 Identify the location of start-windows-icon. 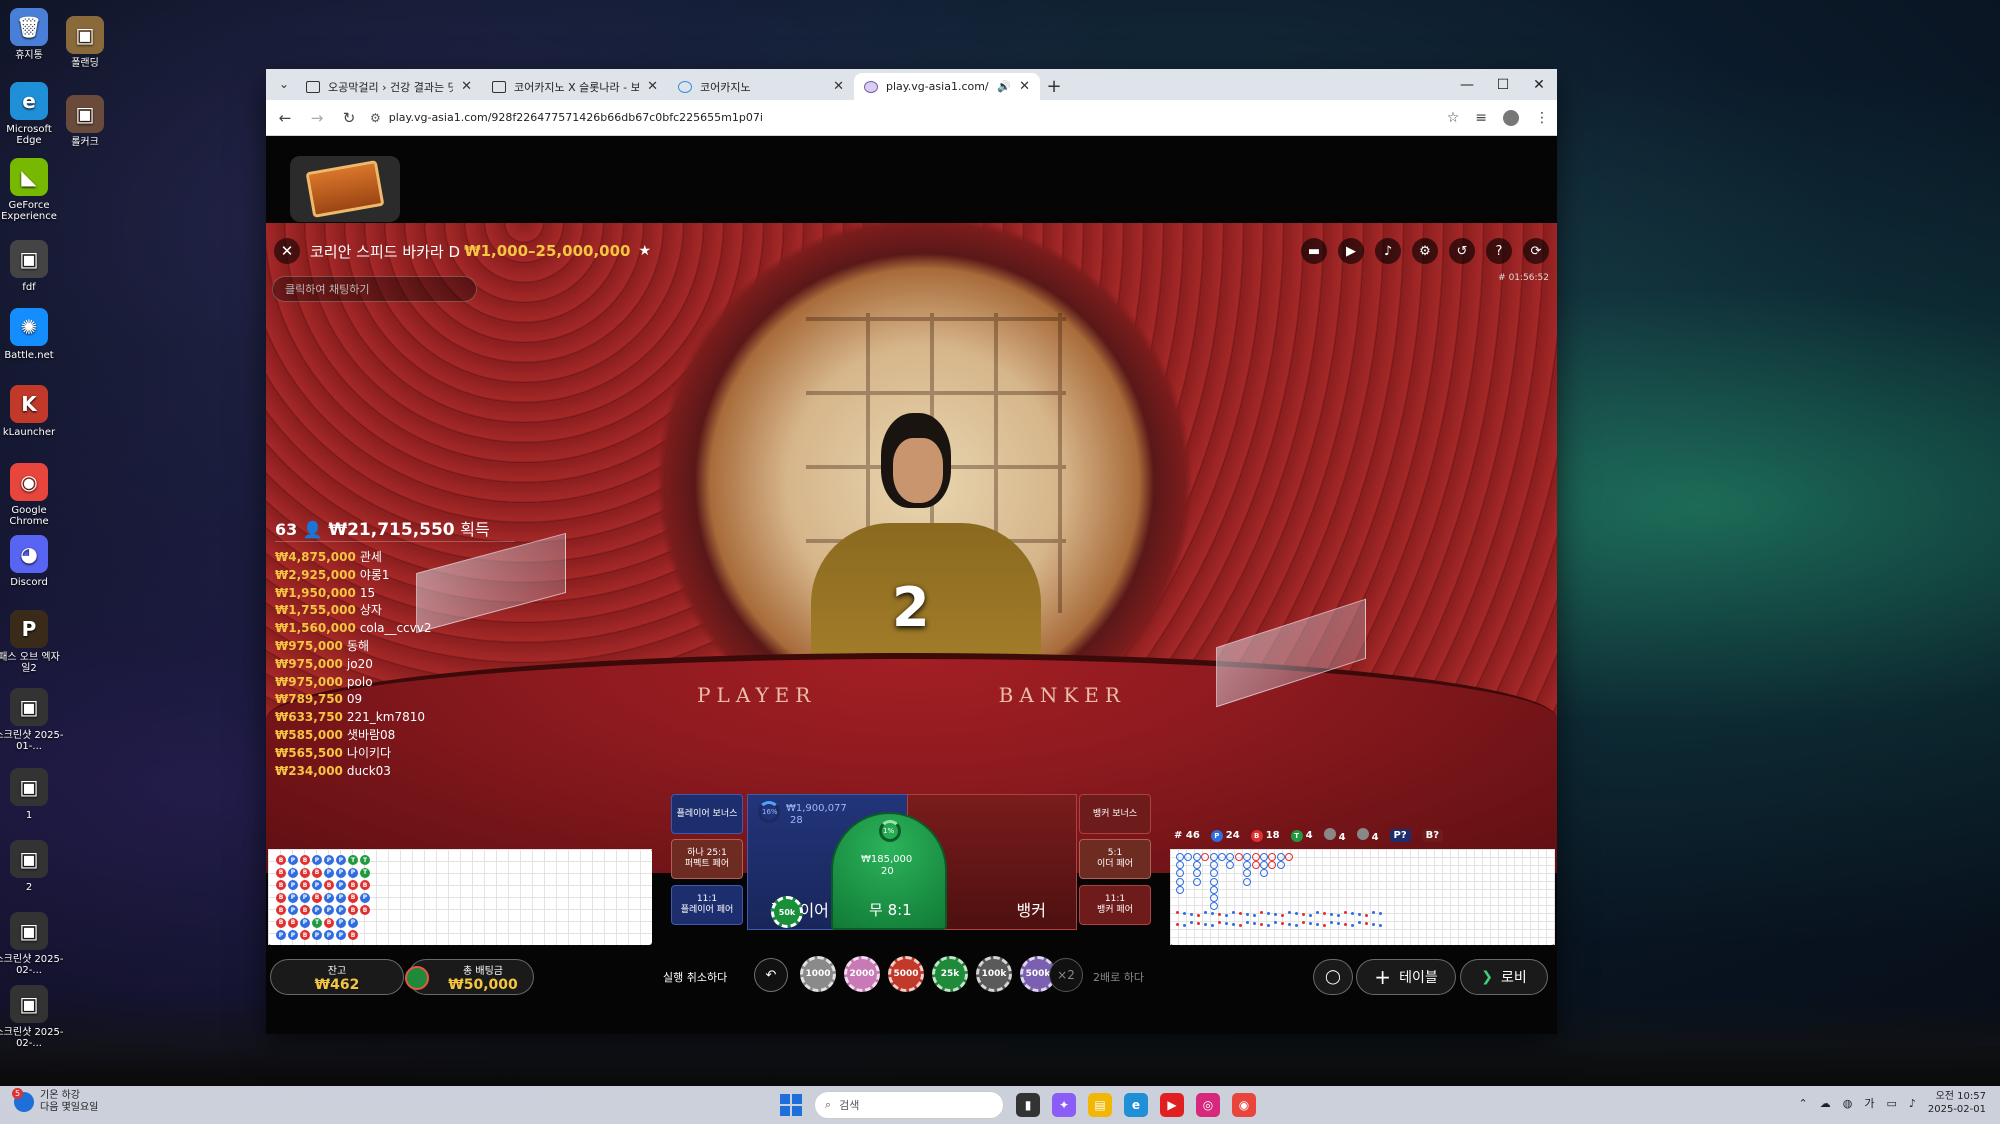
(791, 1105).